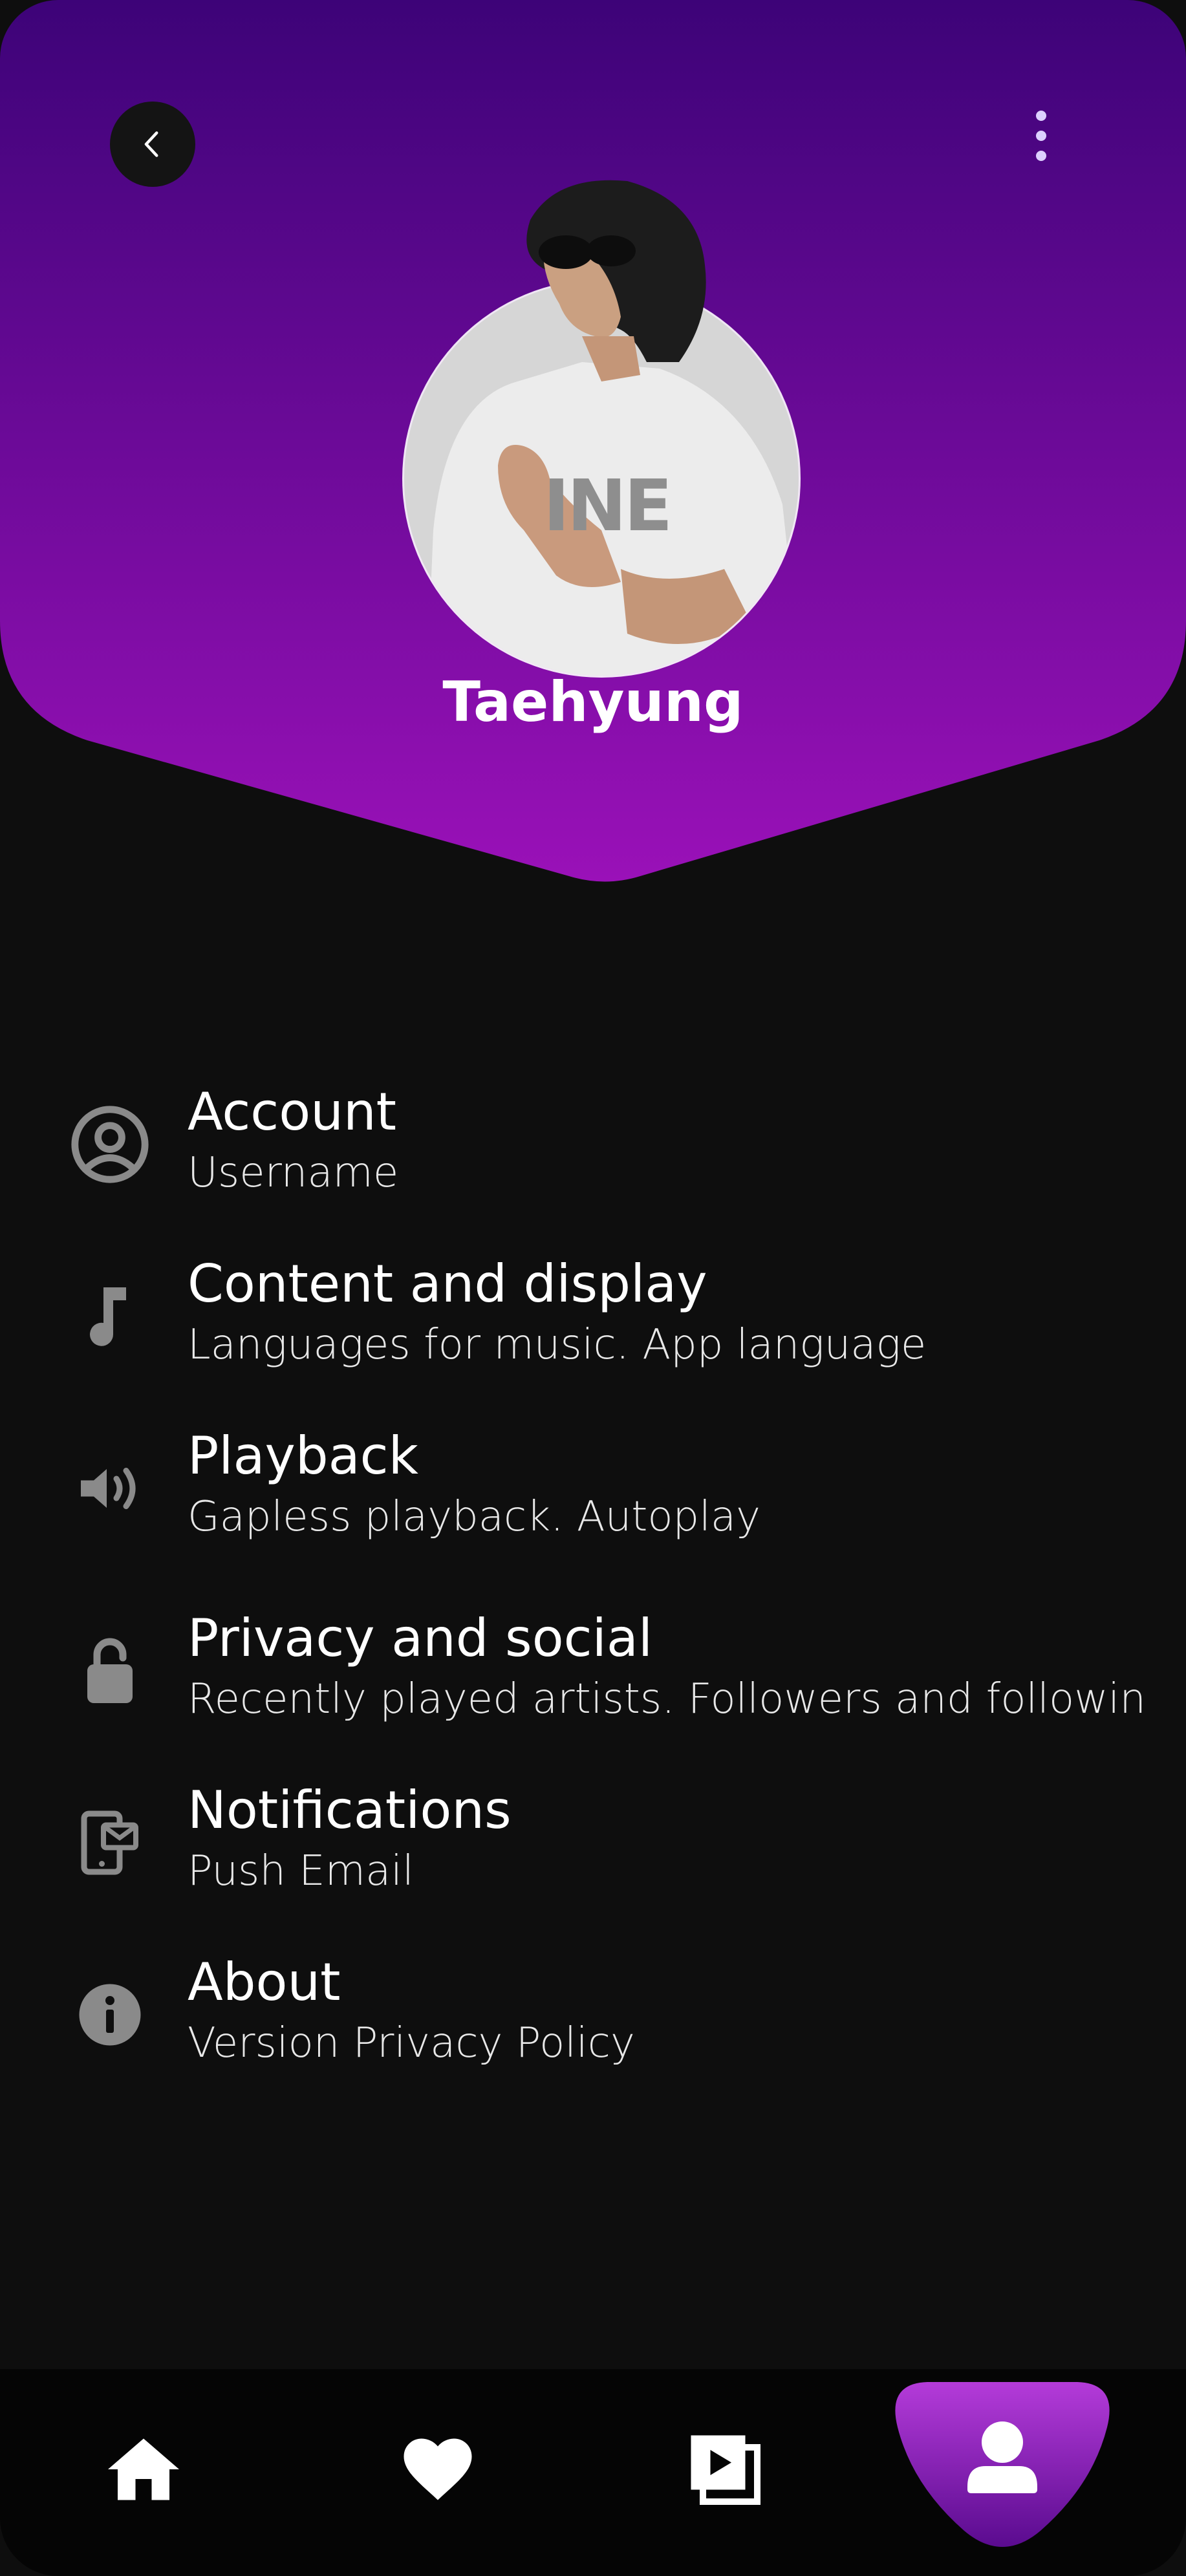 The image size is (1186, 2576). Describe the element at coordinates (264, 1982) in the screenshot. I see `settings-item-title: About` at that location.